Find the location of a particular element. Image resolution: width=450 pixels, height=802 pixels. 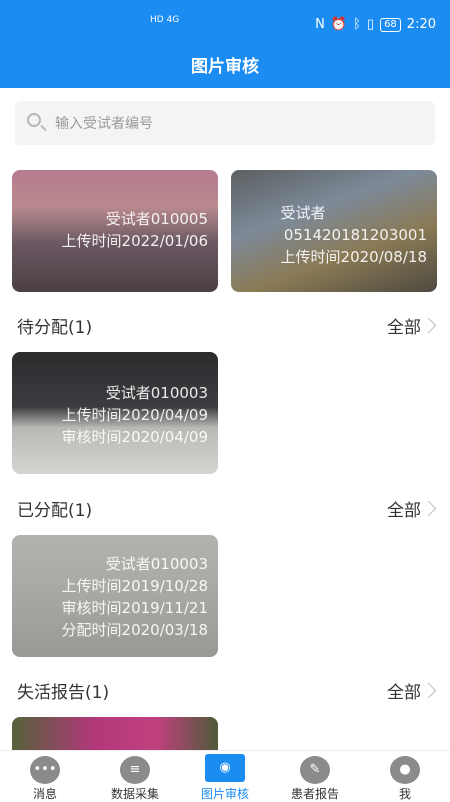

section-title-pending: 待分配(1) is located at coordinates (55, 328).